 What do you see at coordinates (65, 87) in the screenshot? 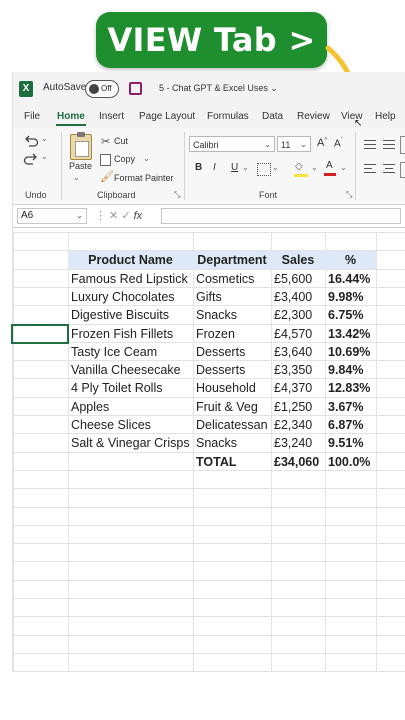
I see `autosave-label: AutoSave` at bounding box center [65, 87].